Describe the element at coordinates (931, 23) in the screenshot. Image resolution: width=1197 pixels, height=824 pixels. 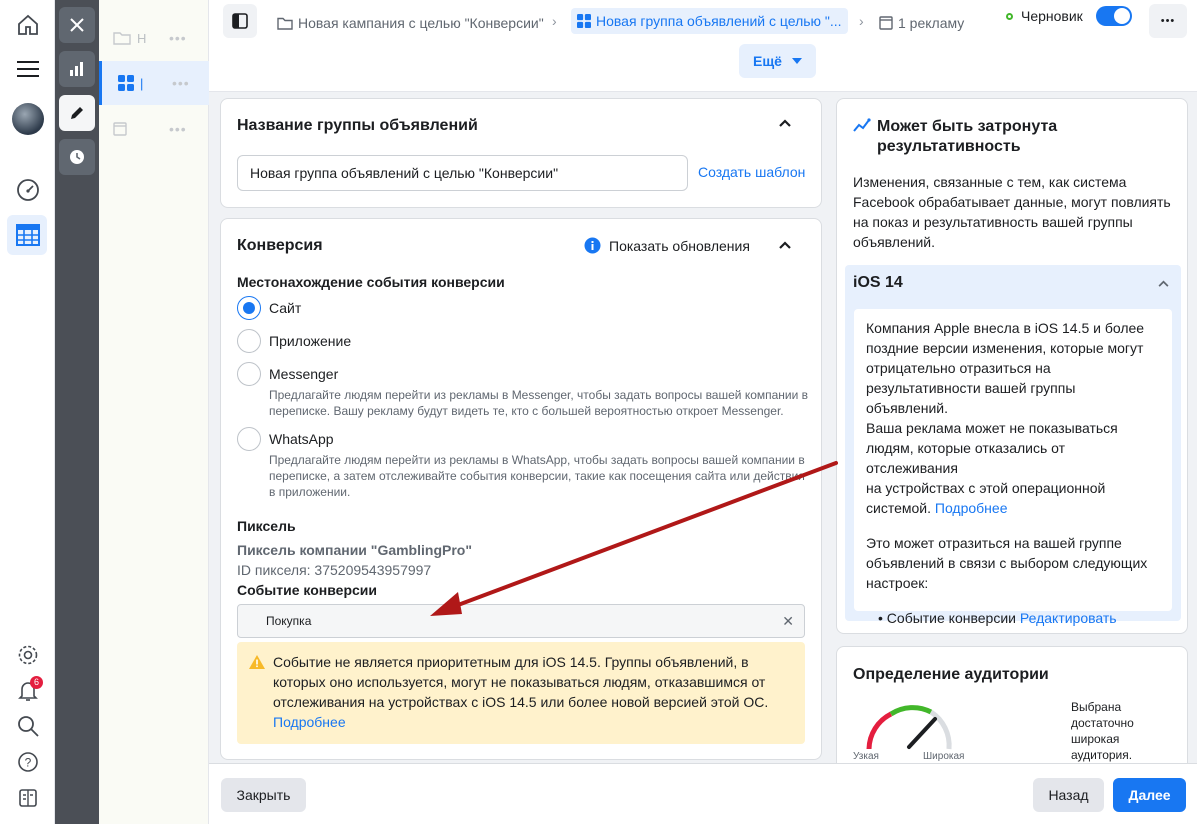
I see `breadcrumb-ad-label: 1 рекламу` at that location.